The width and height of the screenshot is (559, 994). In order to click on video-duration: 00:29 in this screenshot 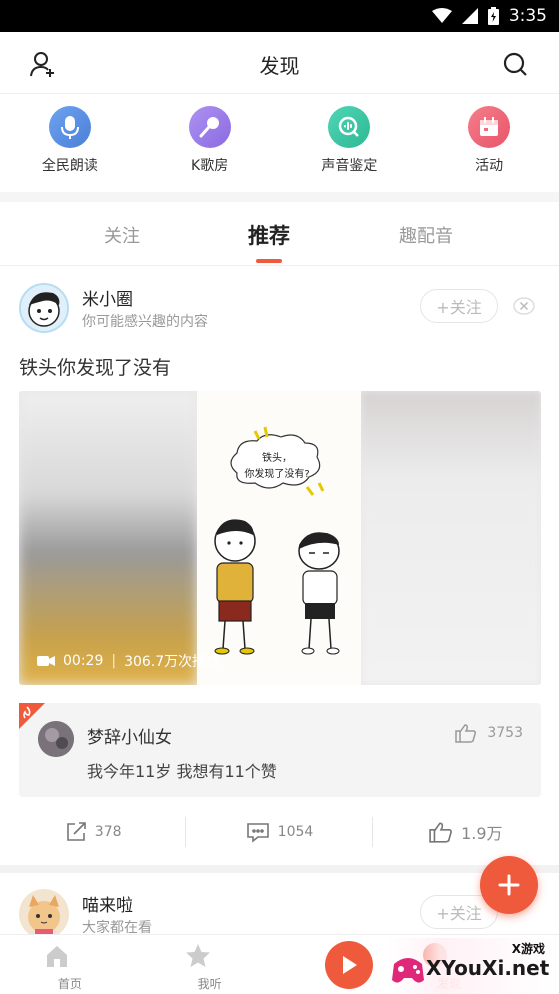, I will do `click(83, 661)`.